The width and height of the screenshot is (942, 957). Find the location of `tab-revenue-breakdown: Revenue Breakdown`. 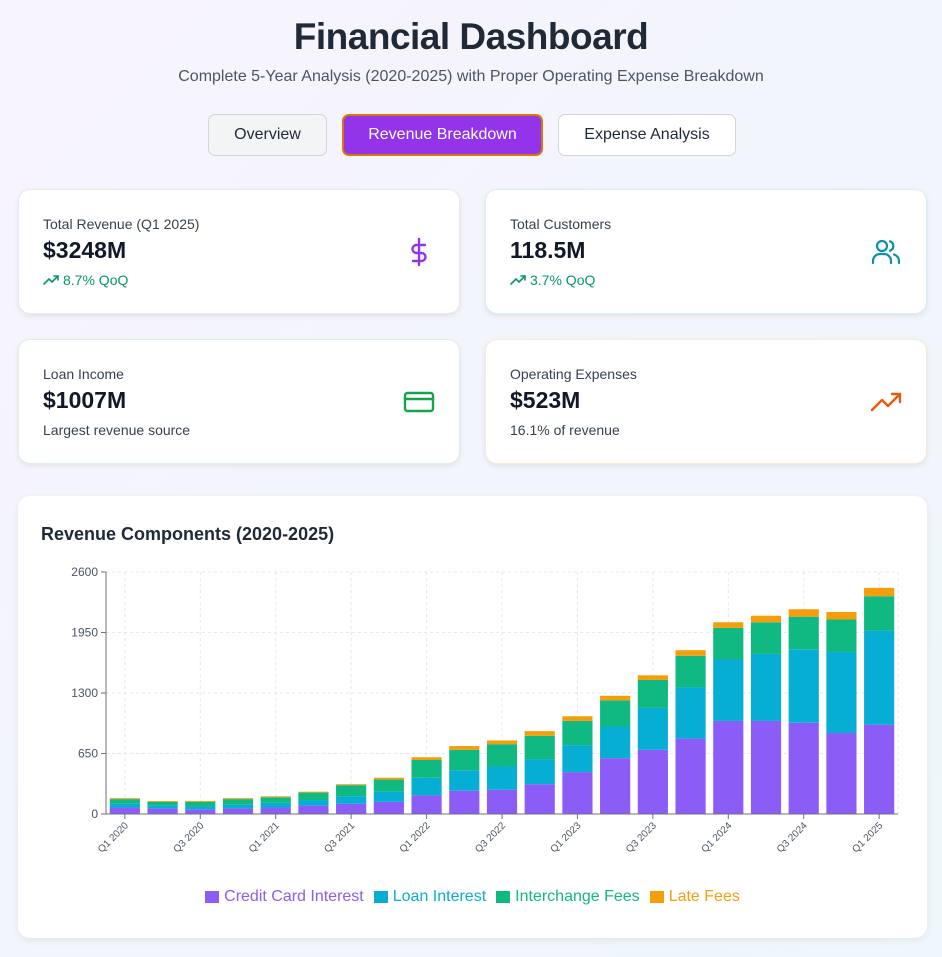

tab-revenue-breakdown: Revenue Breakdown is located at coordinates (442, 135).